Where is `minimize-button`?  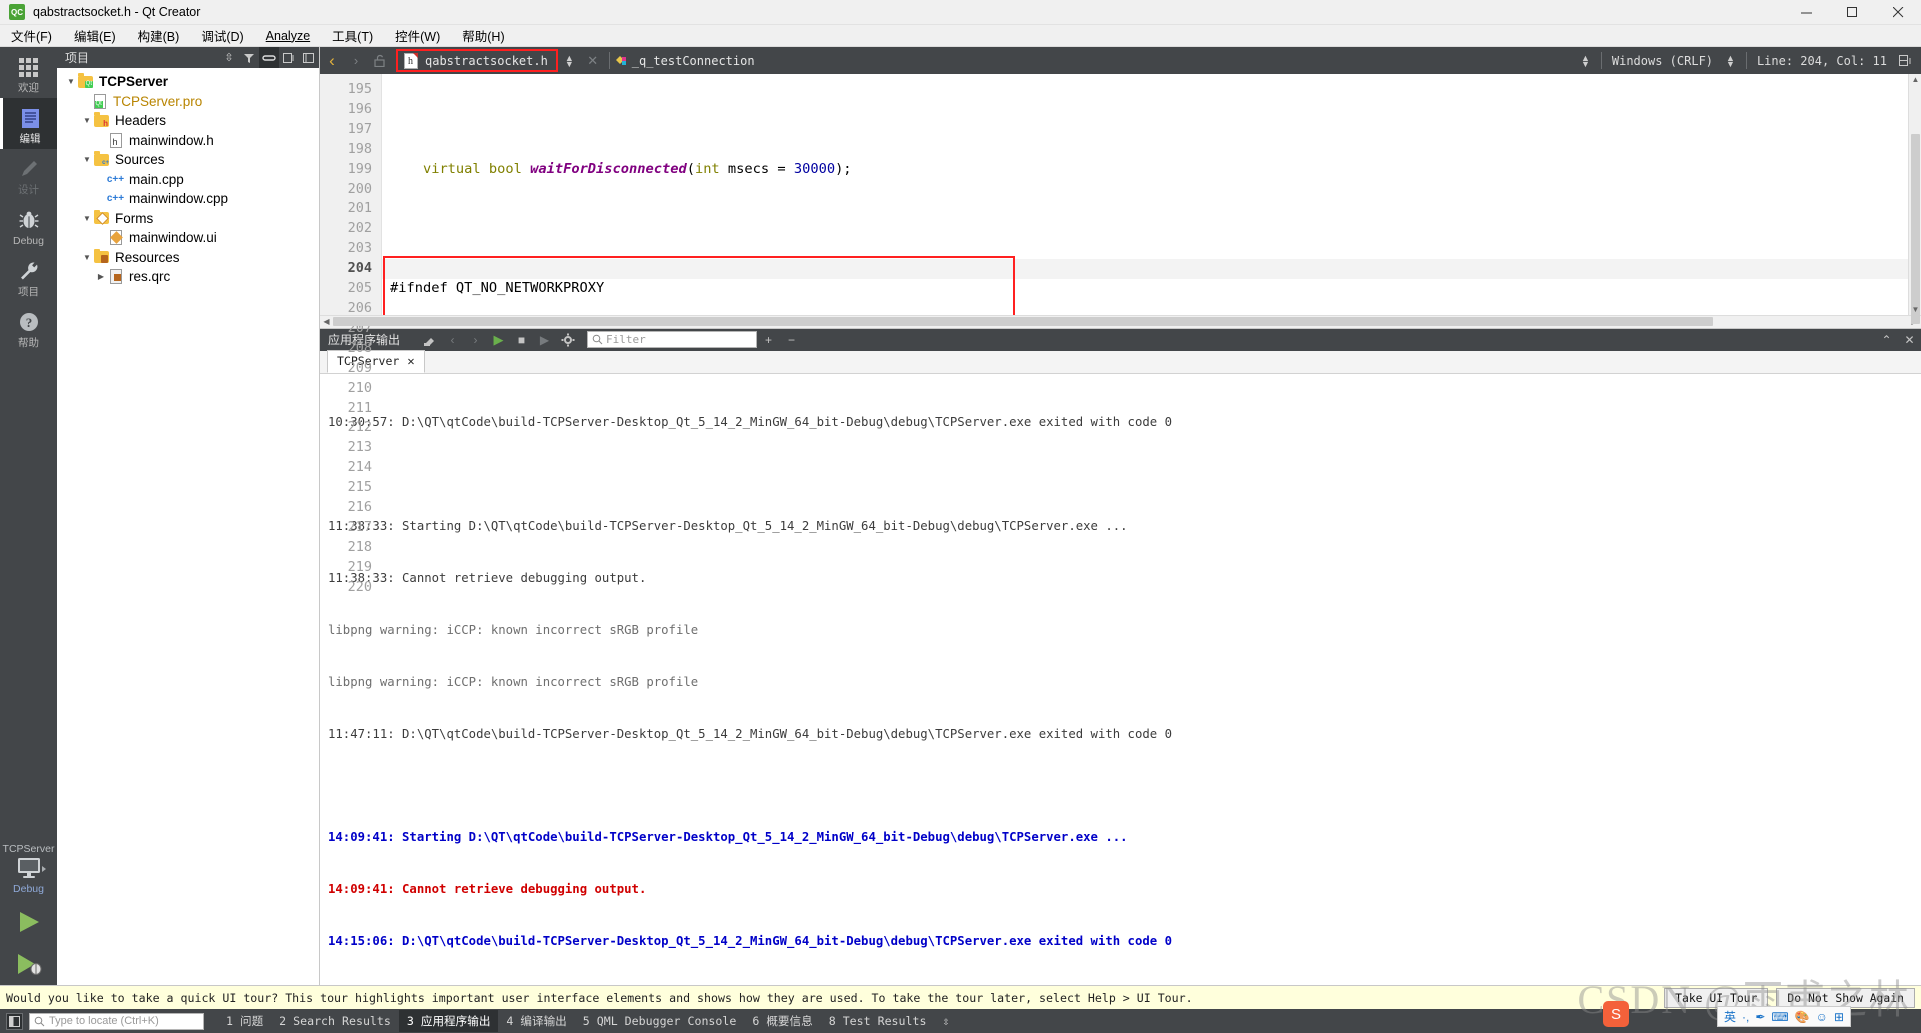
minimize-button is located at coordinates (1806, 12).